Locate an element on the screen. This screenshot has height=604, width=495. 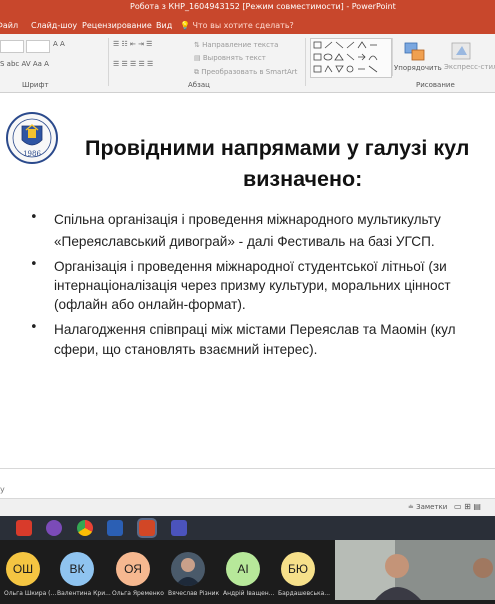
arrange-icon is located at coordinates (415, 53).